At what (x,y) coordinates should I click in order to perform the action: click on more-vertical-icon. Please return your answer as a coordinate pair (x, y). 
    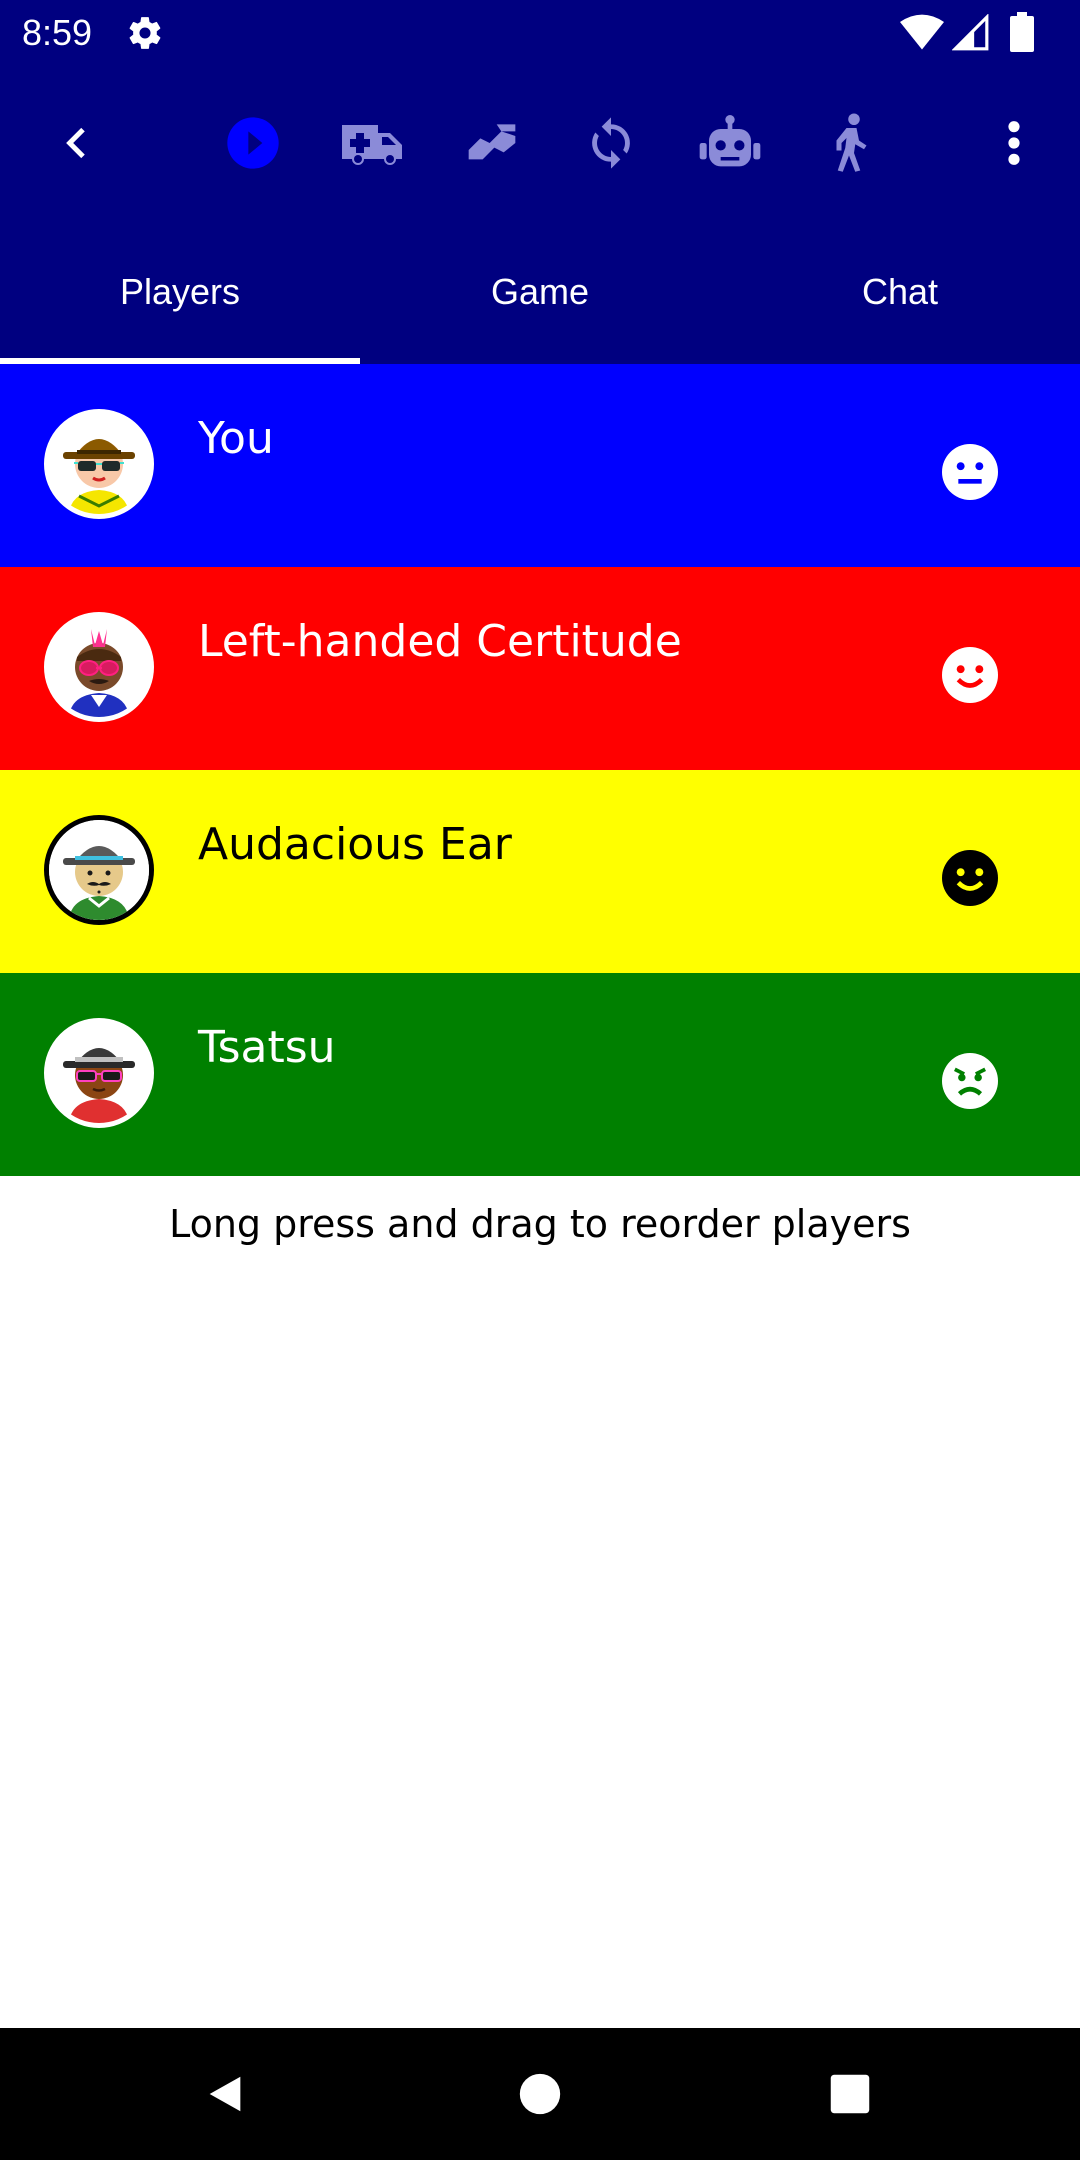
    Looking at the image, I should click on (1014, 143).